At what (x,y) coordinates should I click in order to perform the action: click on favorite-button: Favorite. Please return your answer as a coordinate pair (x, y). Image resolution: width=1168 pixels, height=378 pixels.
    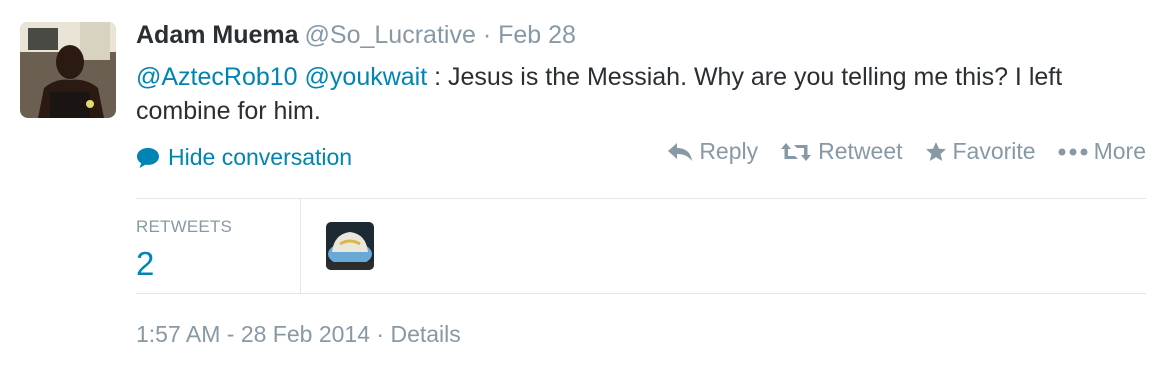
    Looking at the image, I should click on (980, 151).